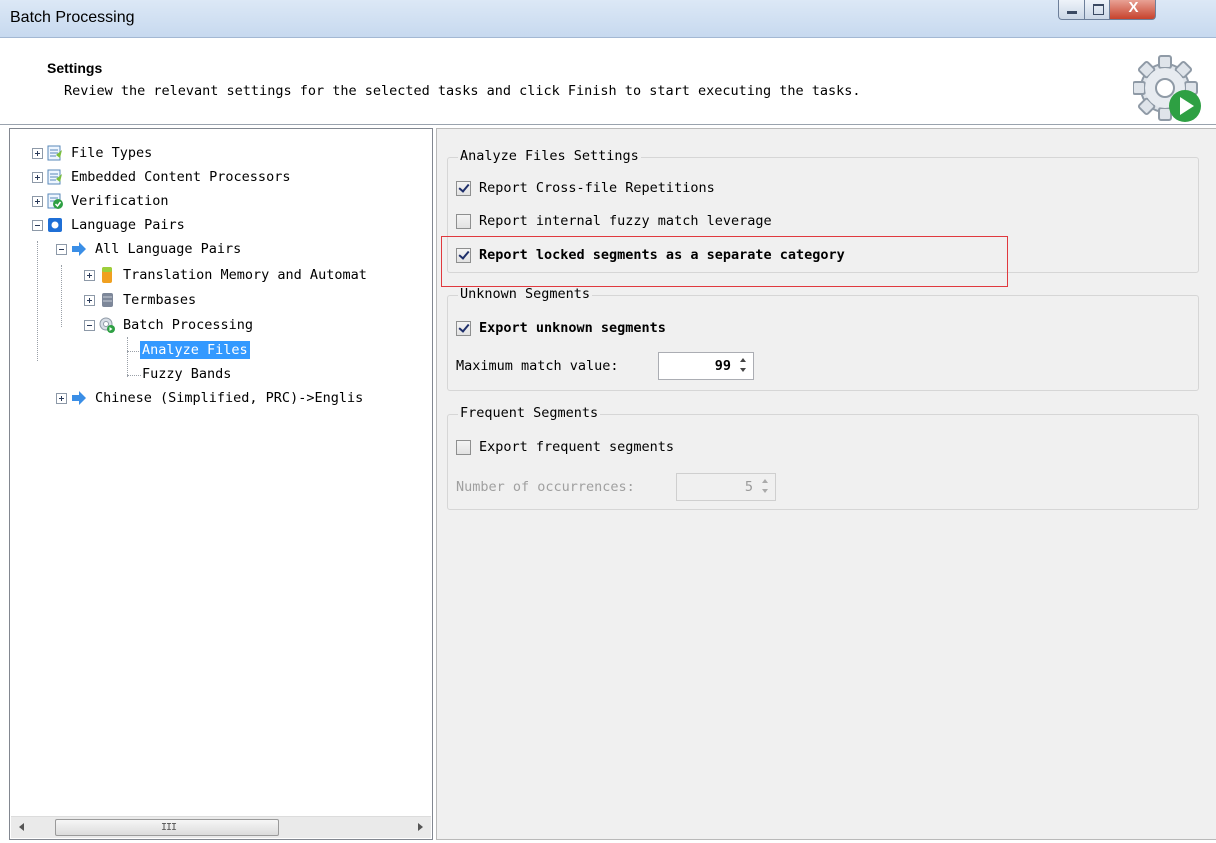  What do you see at coordinates (109, 225) in the screenshot?
I see `tree-item-language-pairs: Language Pairs` at bounding box center [109, 225].